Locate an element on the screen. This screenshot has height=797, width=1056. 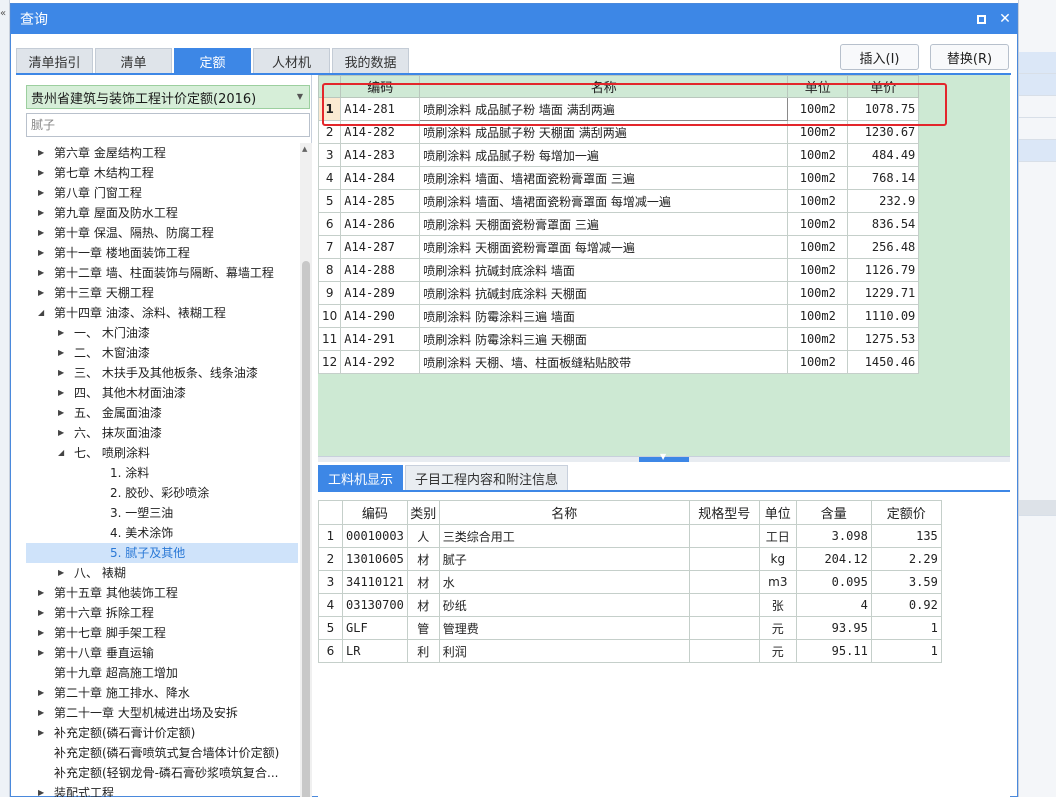
column-header-quota-price: 定额价 is located at coordinates (906, 512).